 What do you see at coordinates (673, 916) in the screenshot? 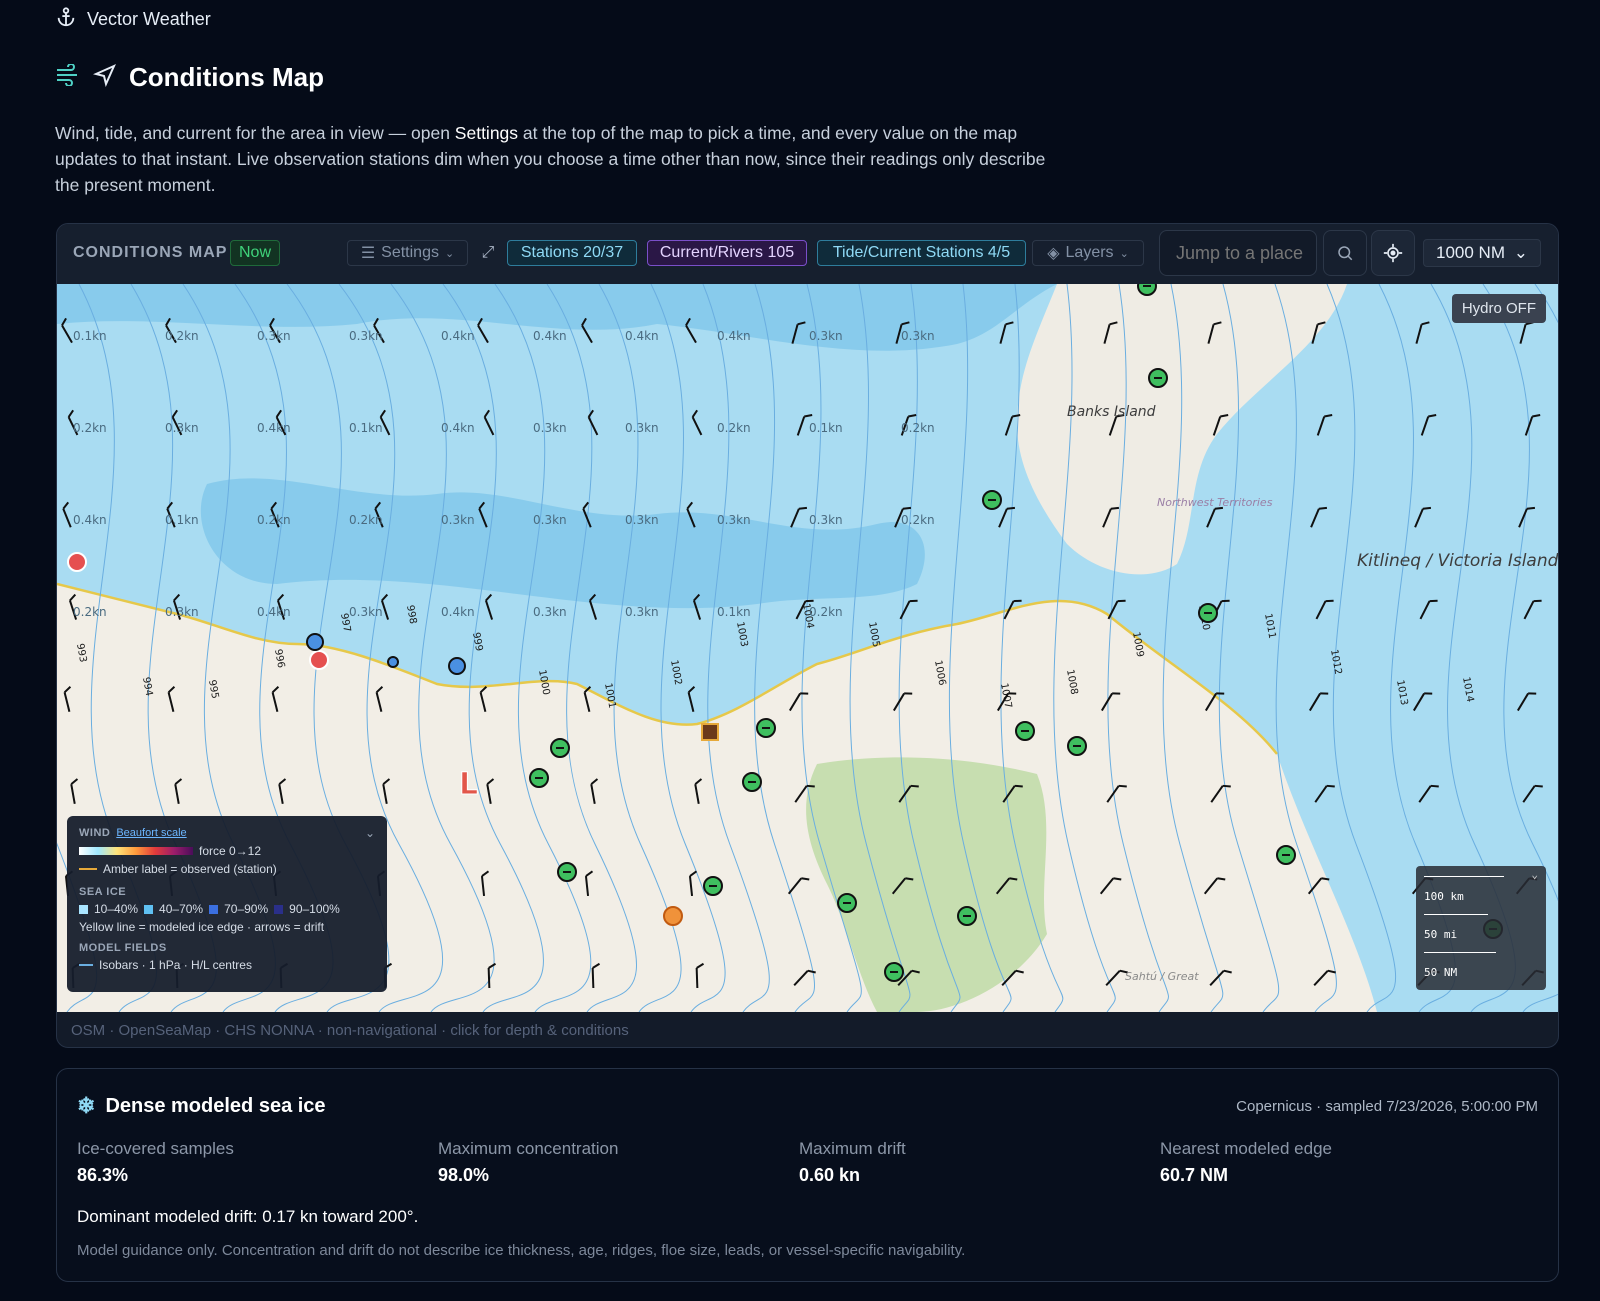
I see `observed-station-marker` at bounding box center [673, 916].